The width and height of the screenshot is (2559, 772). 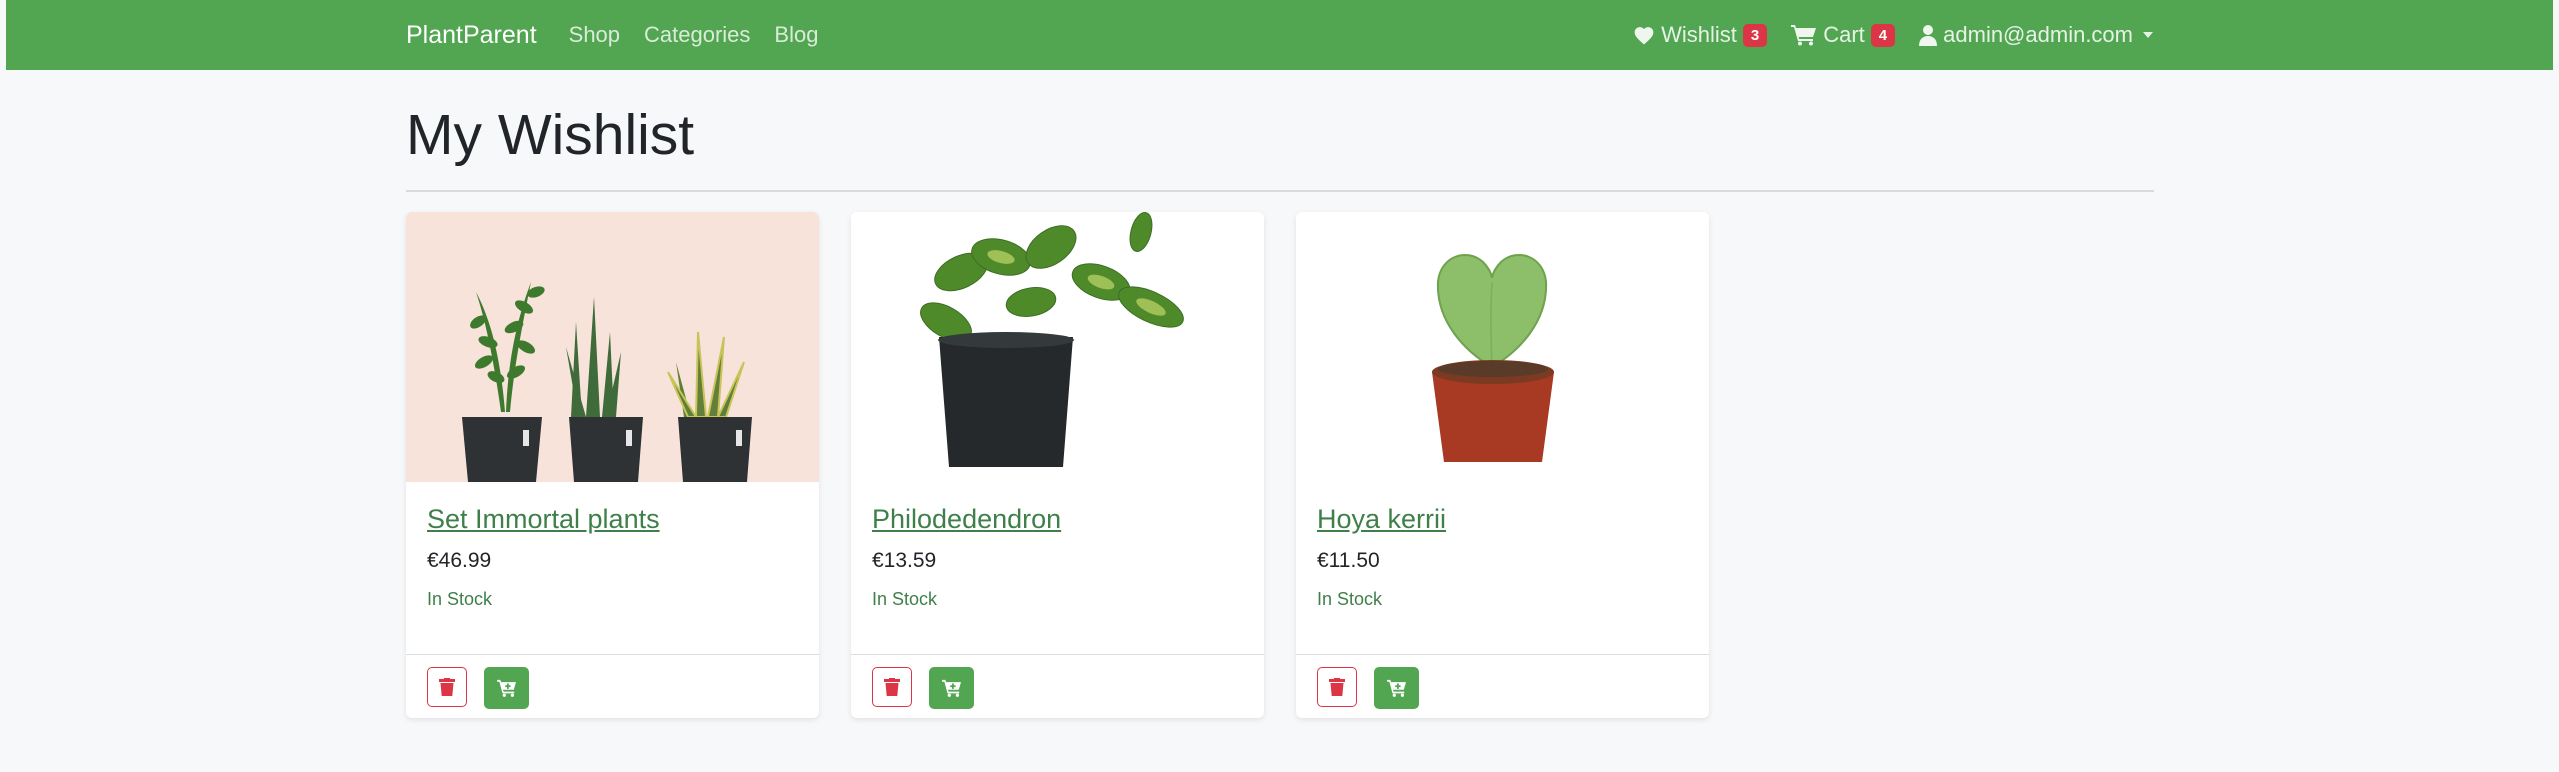 I want to click on card-body: Hoya kerrii €11.50 In Stock, so click(x=1502, y=546).